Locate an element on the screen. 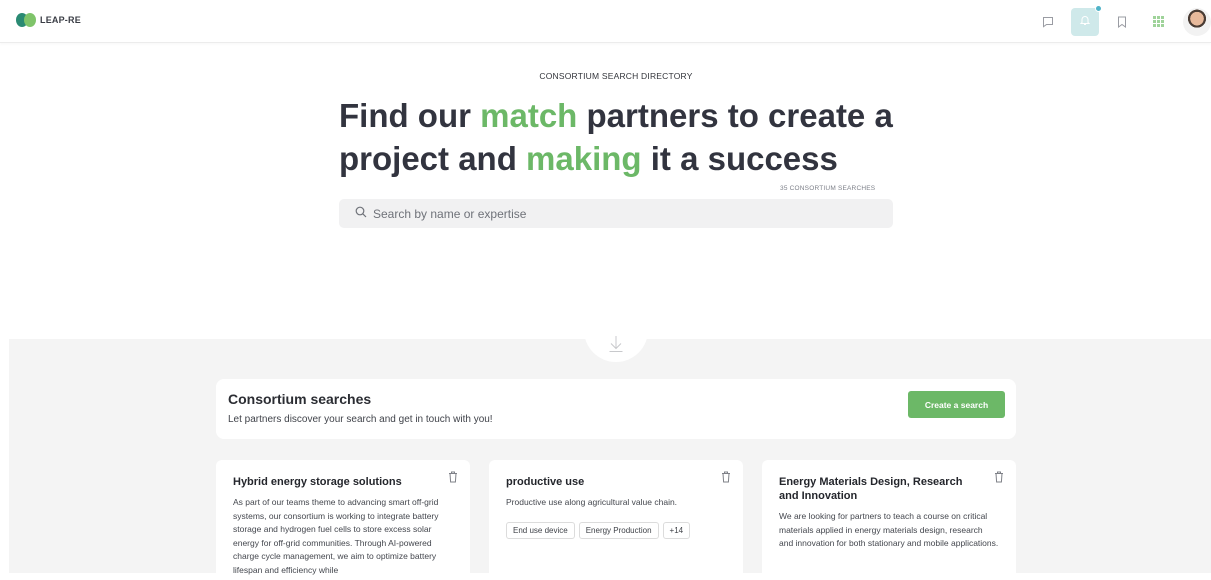 The height and width of the screenshot is (580, 1211). search-icon is located at coordinates (361, 214).